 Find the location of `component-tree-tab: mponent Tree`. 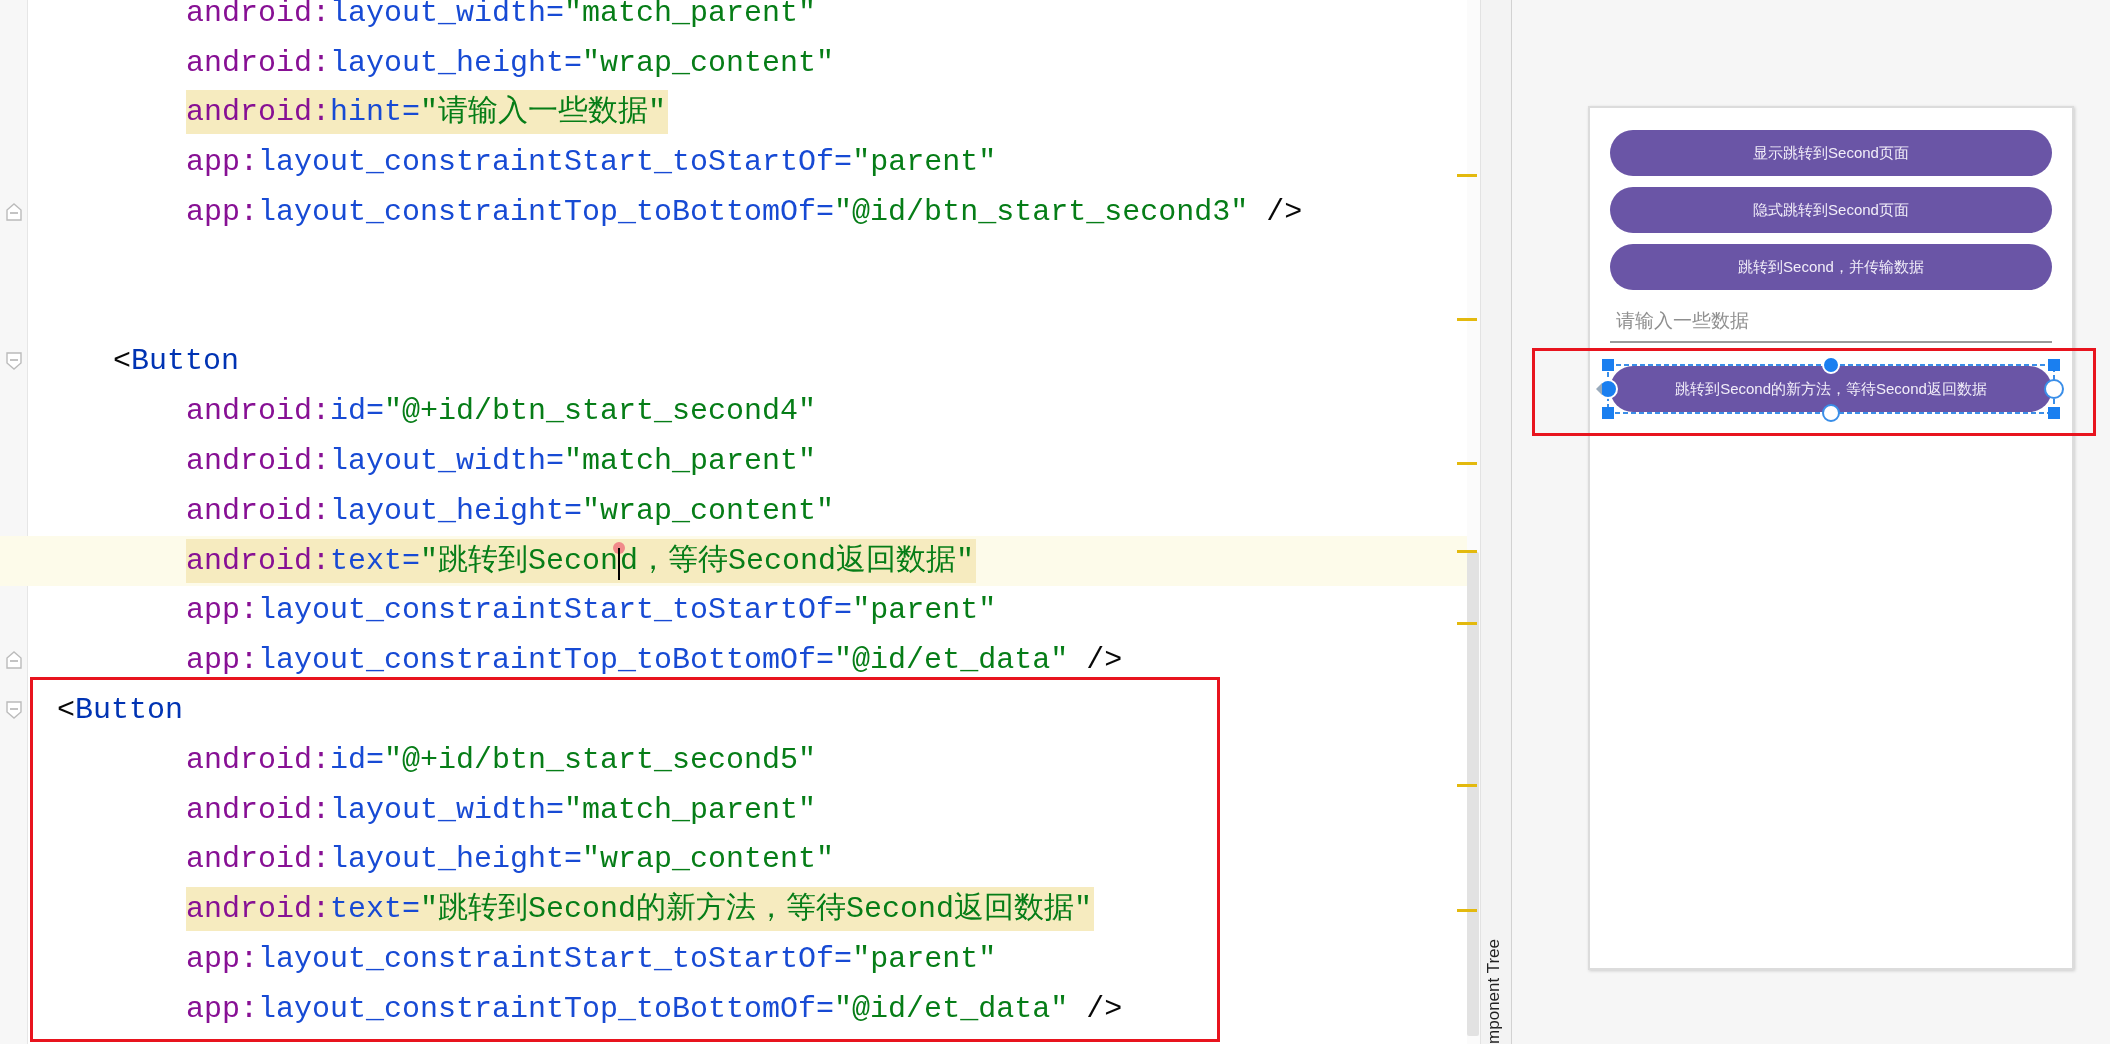

component-tree-tab: mponent Tree is located at coordinates (1494, 991).